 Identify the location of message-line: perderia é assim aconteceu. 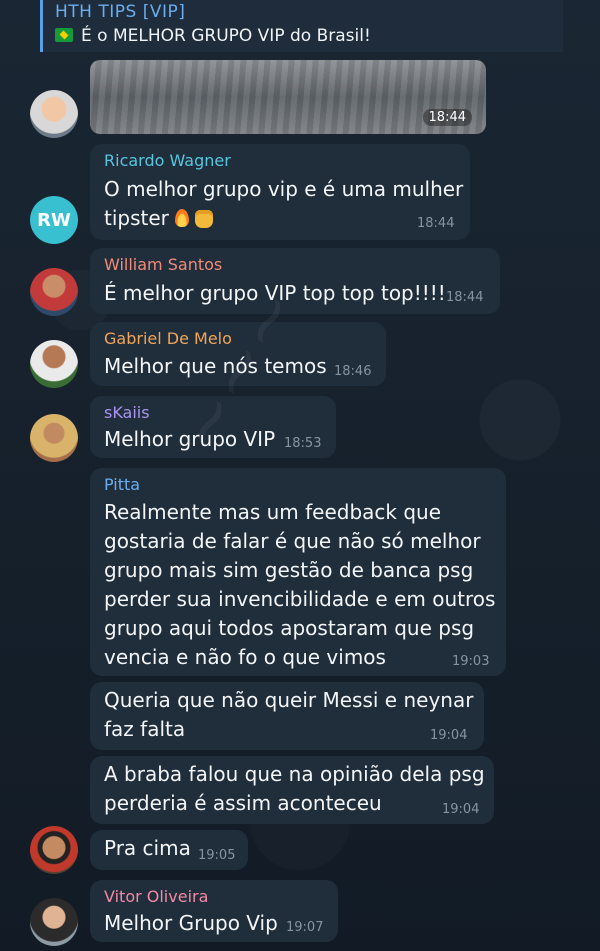
(243, 803).